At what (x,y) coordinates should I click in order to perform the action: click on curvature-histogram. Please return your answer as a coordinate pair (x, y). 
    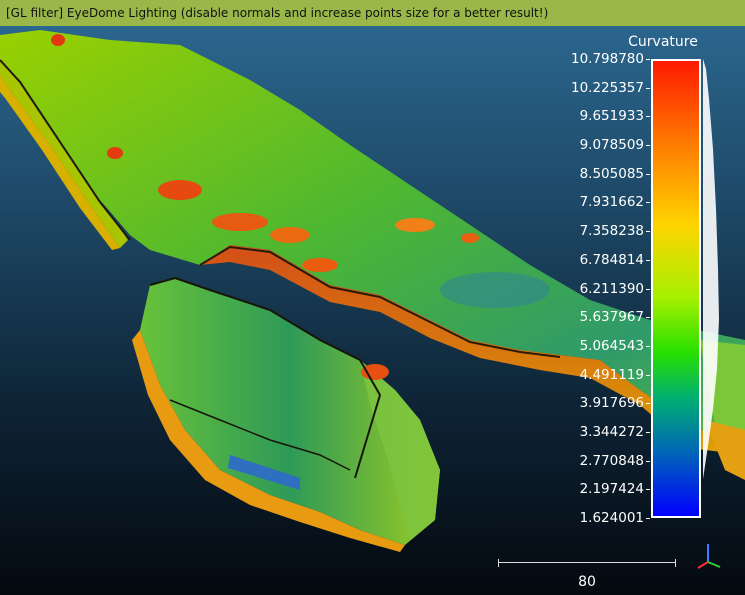
    Looking at the image, I should click on (711, 269).